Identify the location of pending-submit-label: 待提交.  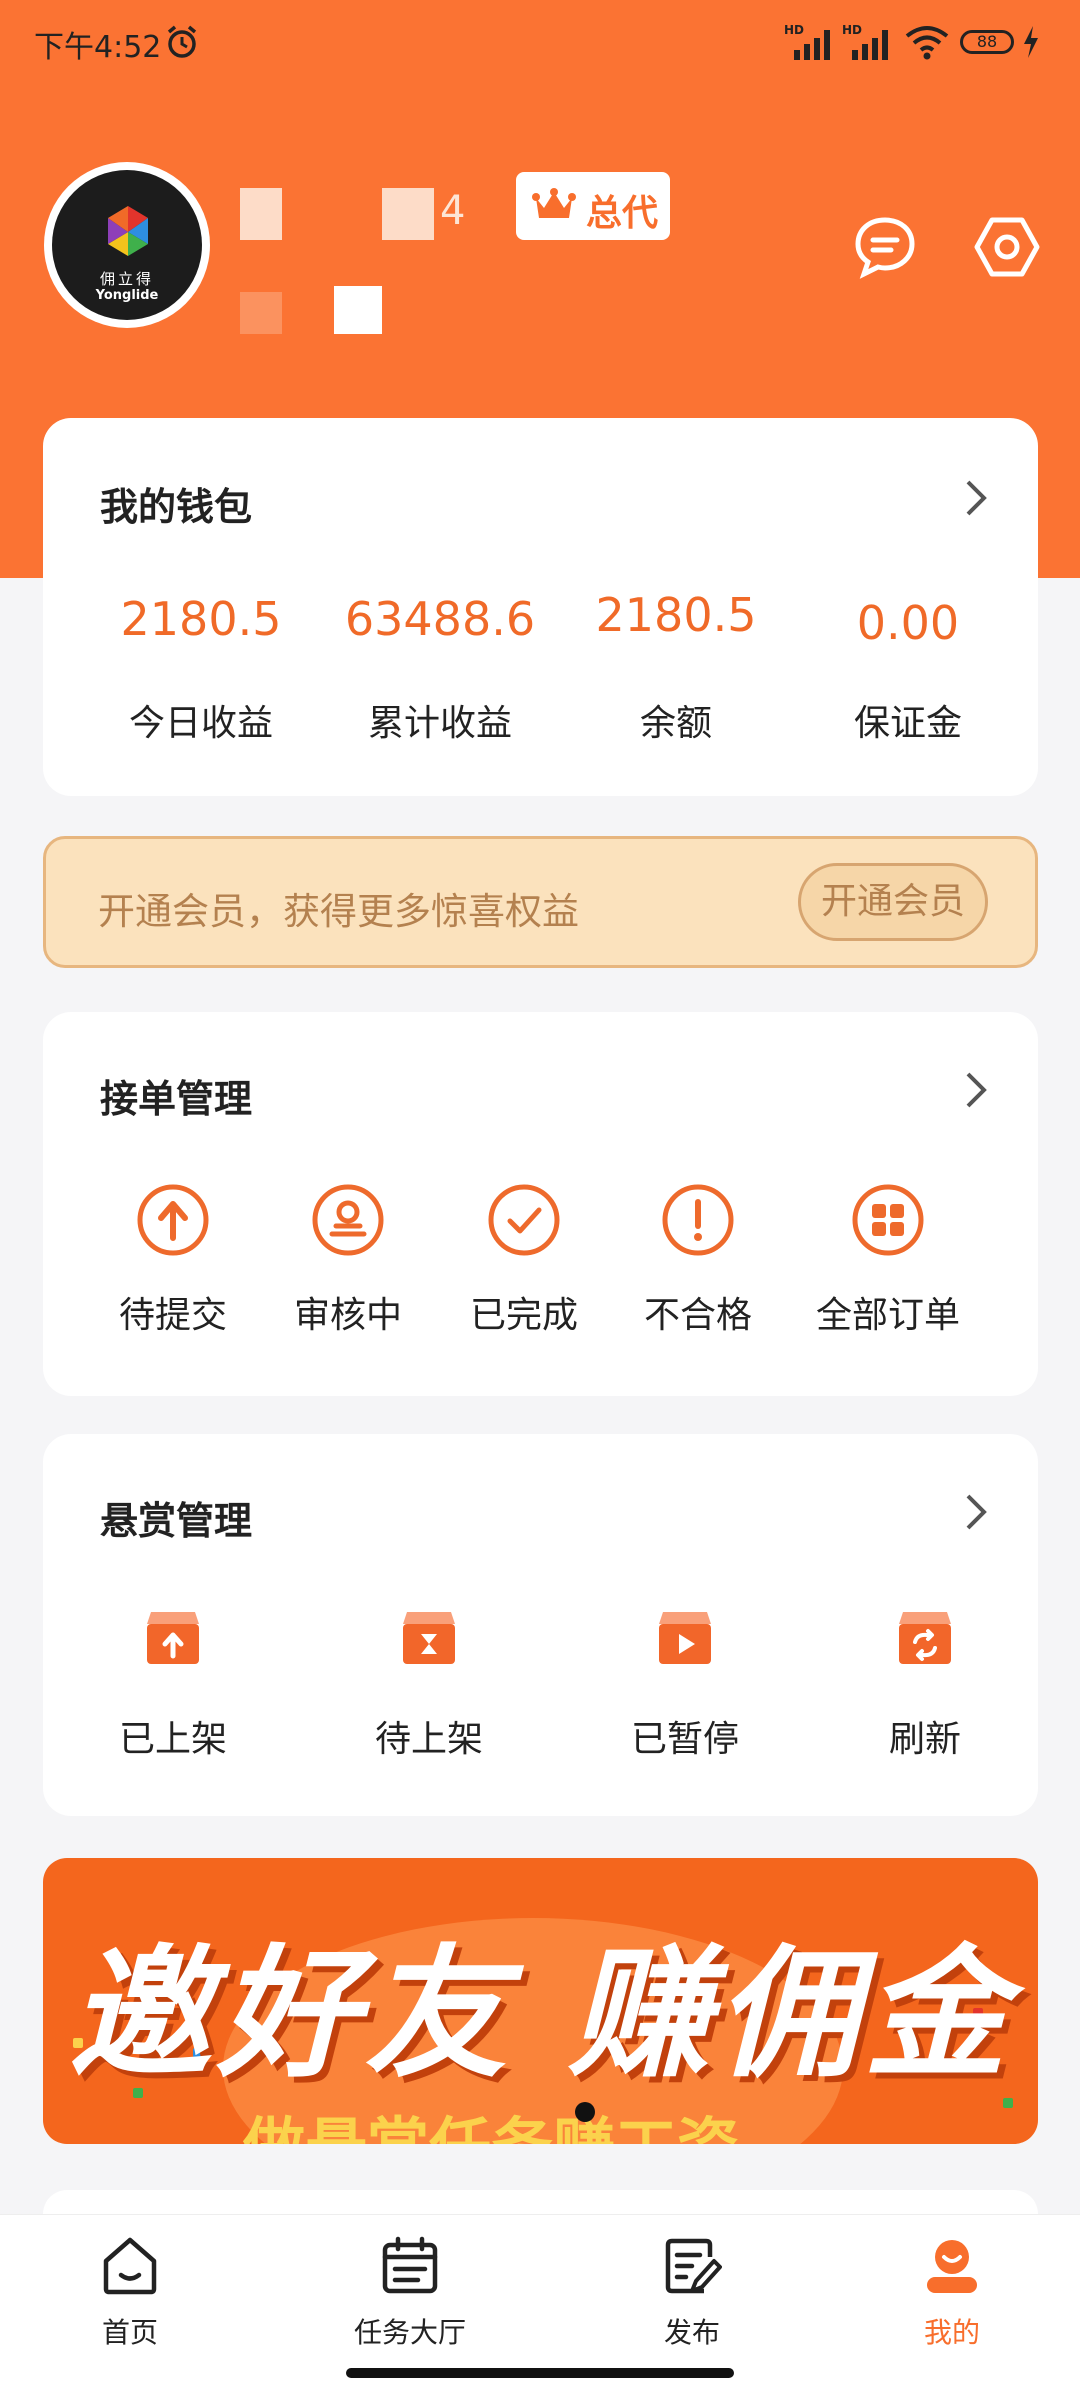
(173, 1312).